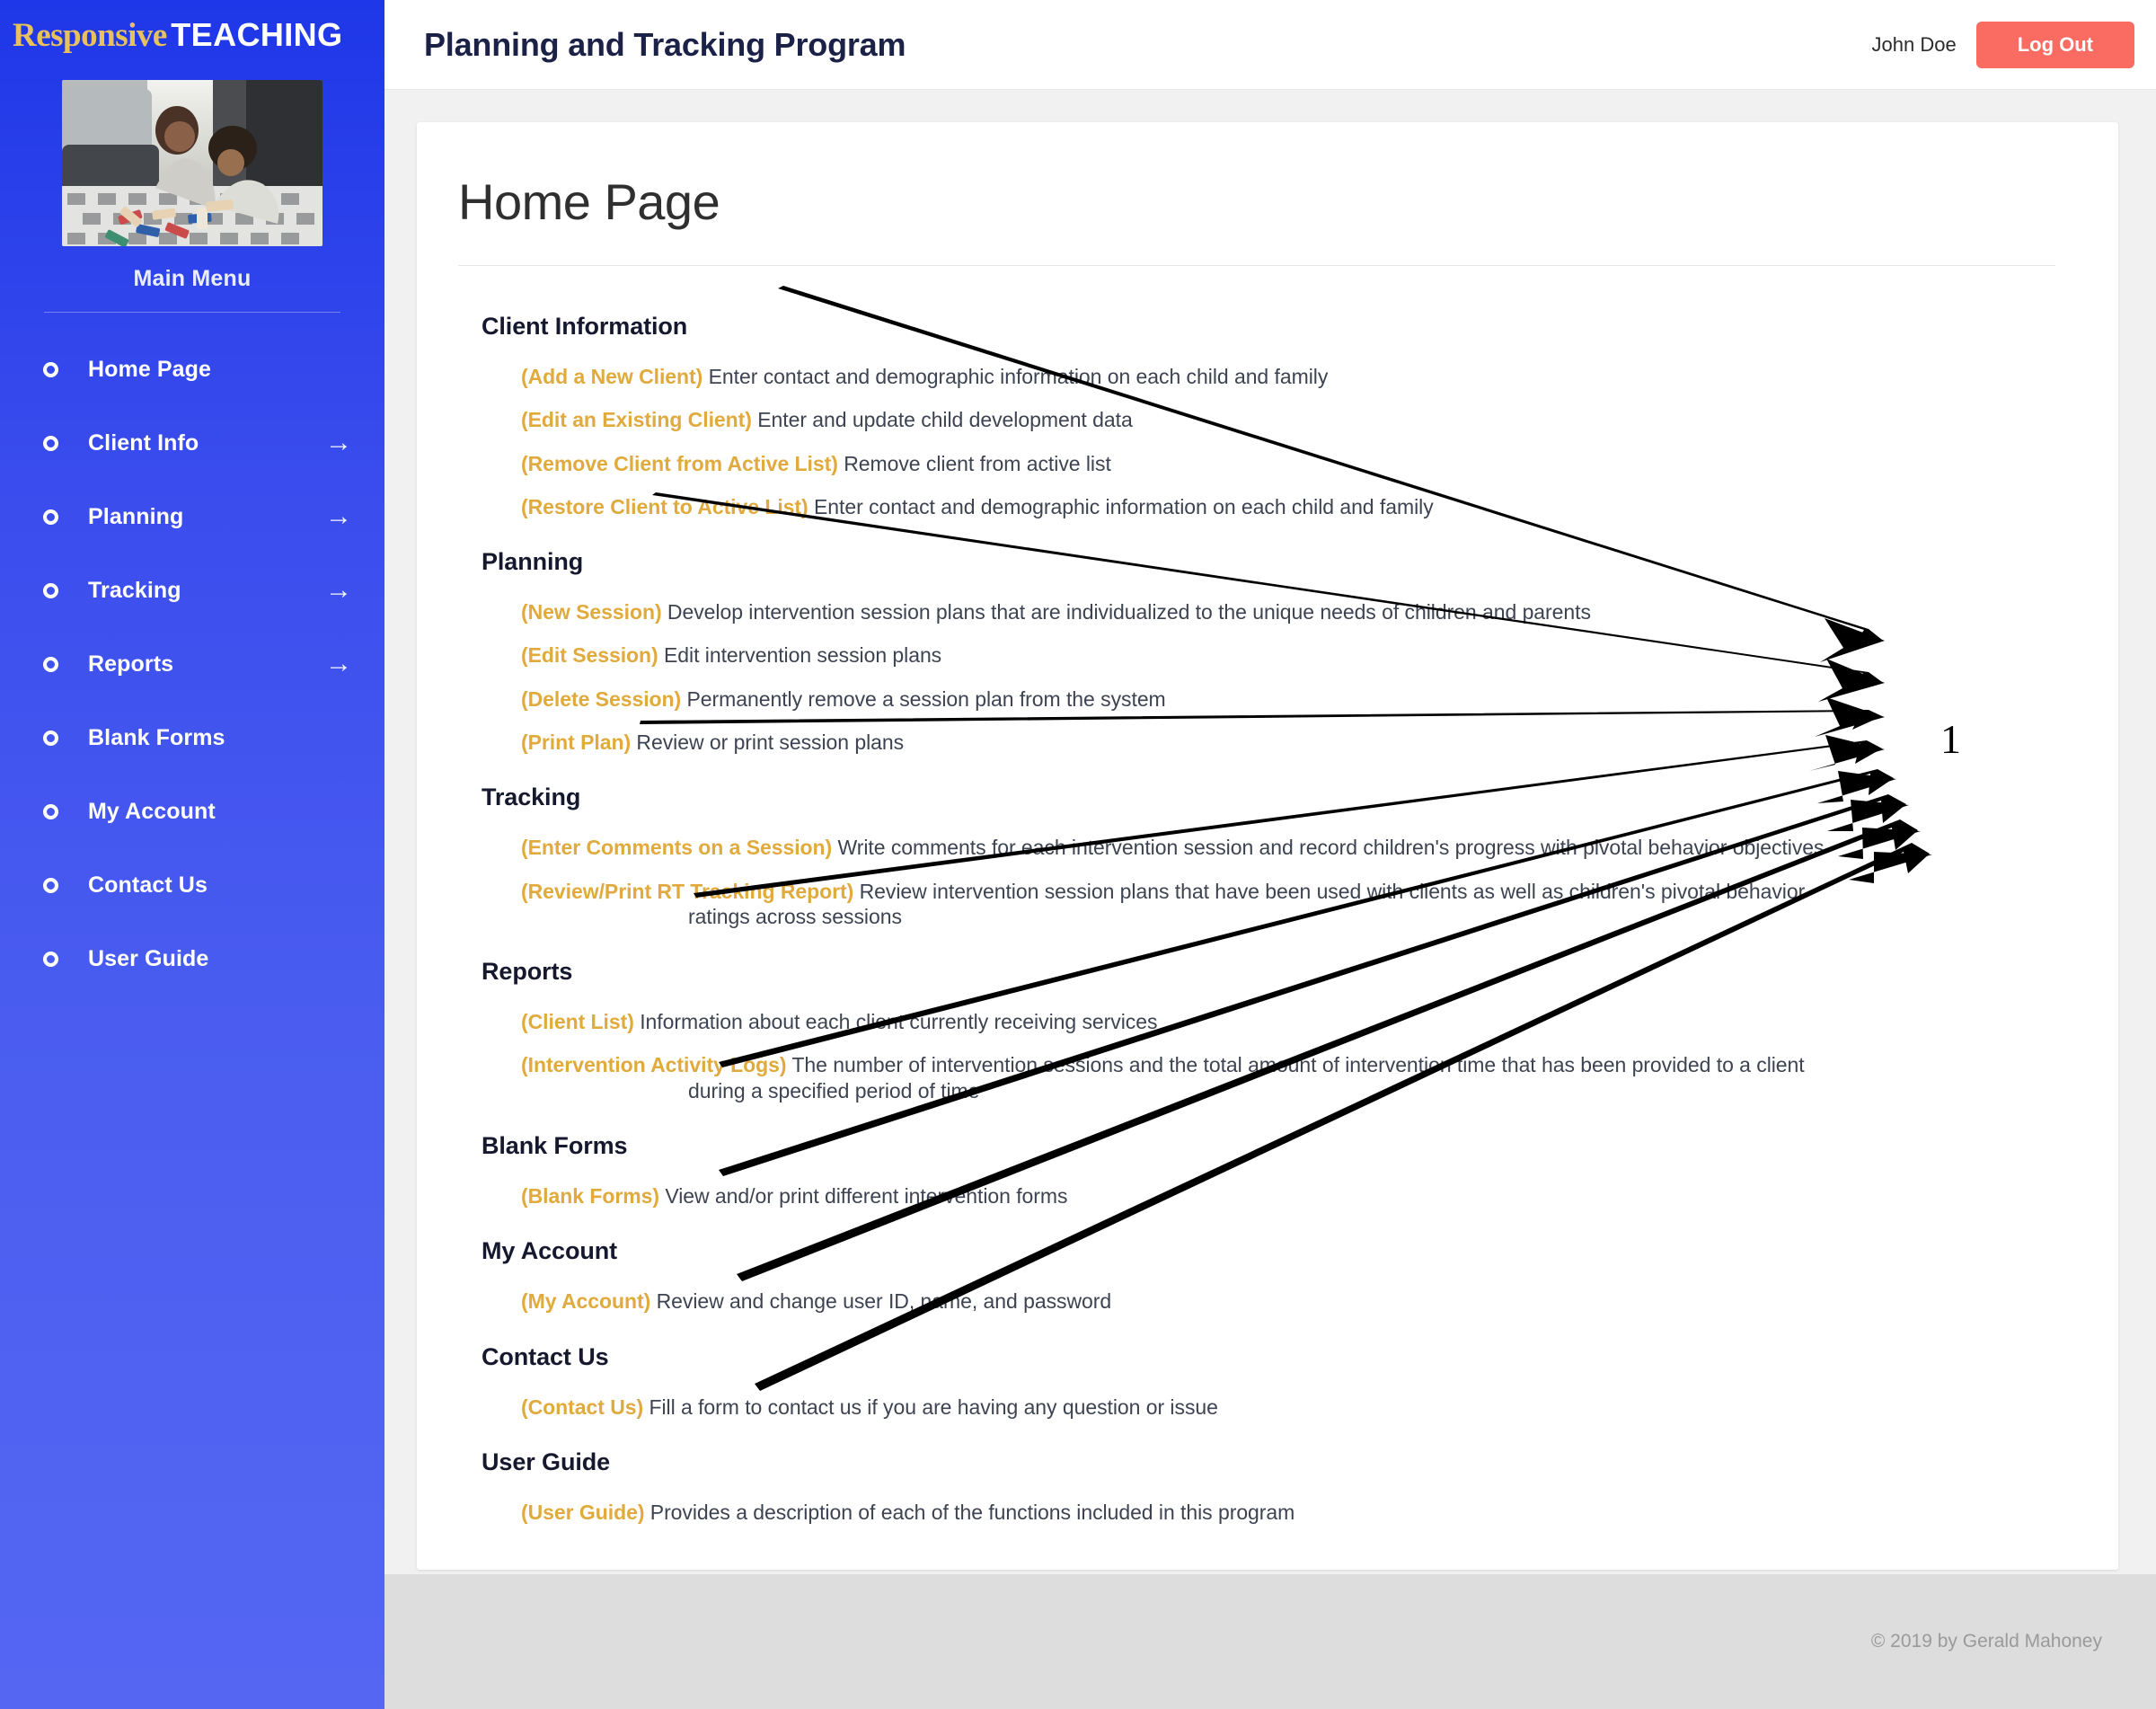 This screenshot has height=1709, width=2156. What do you see at coordinates (803, 655) in the screenshot?
I see `item-desc: Edit intervention session plans` at bounding box center [803, 655].